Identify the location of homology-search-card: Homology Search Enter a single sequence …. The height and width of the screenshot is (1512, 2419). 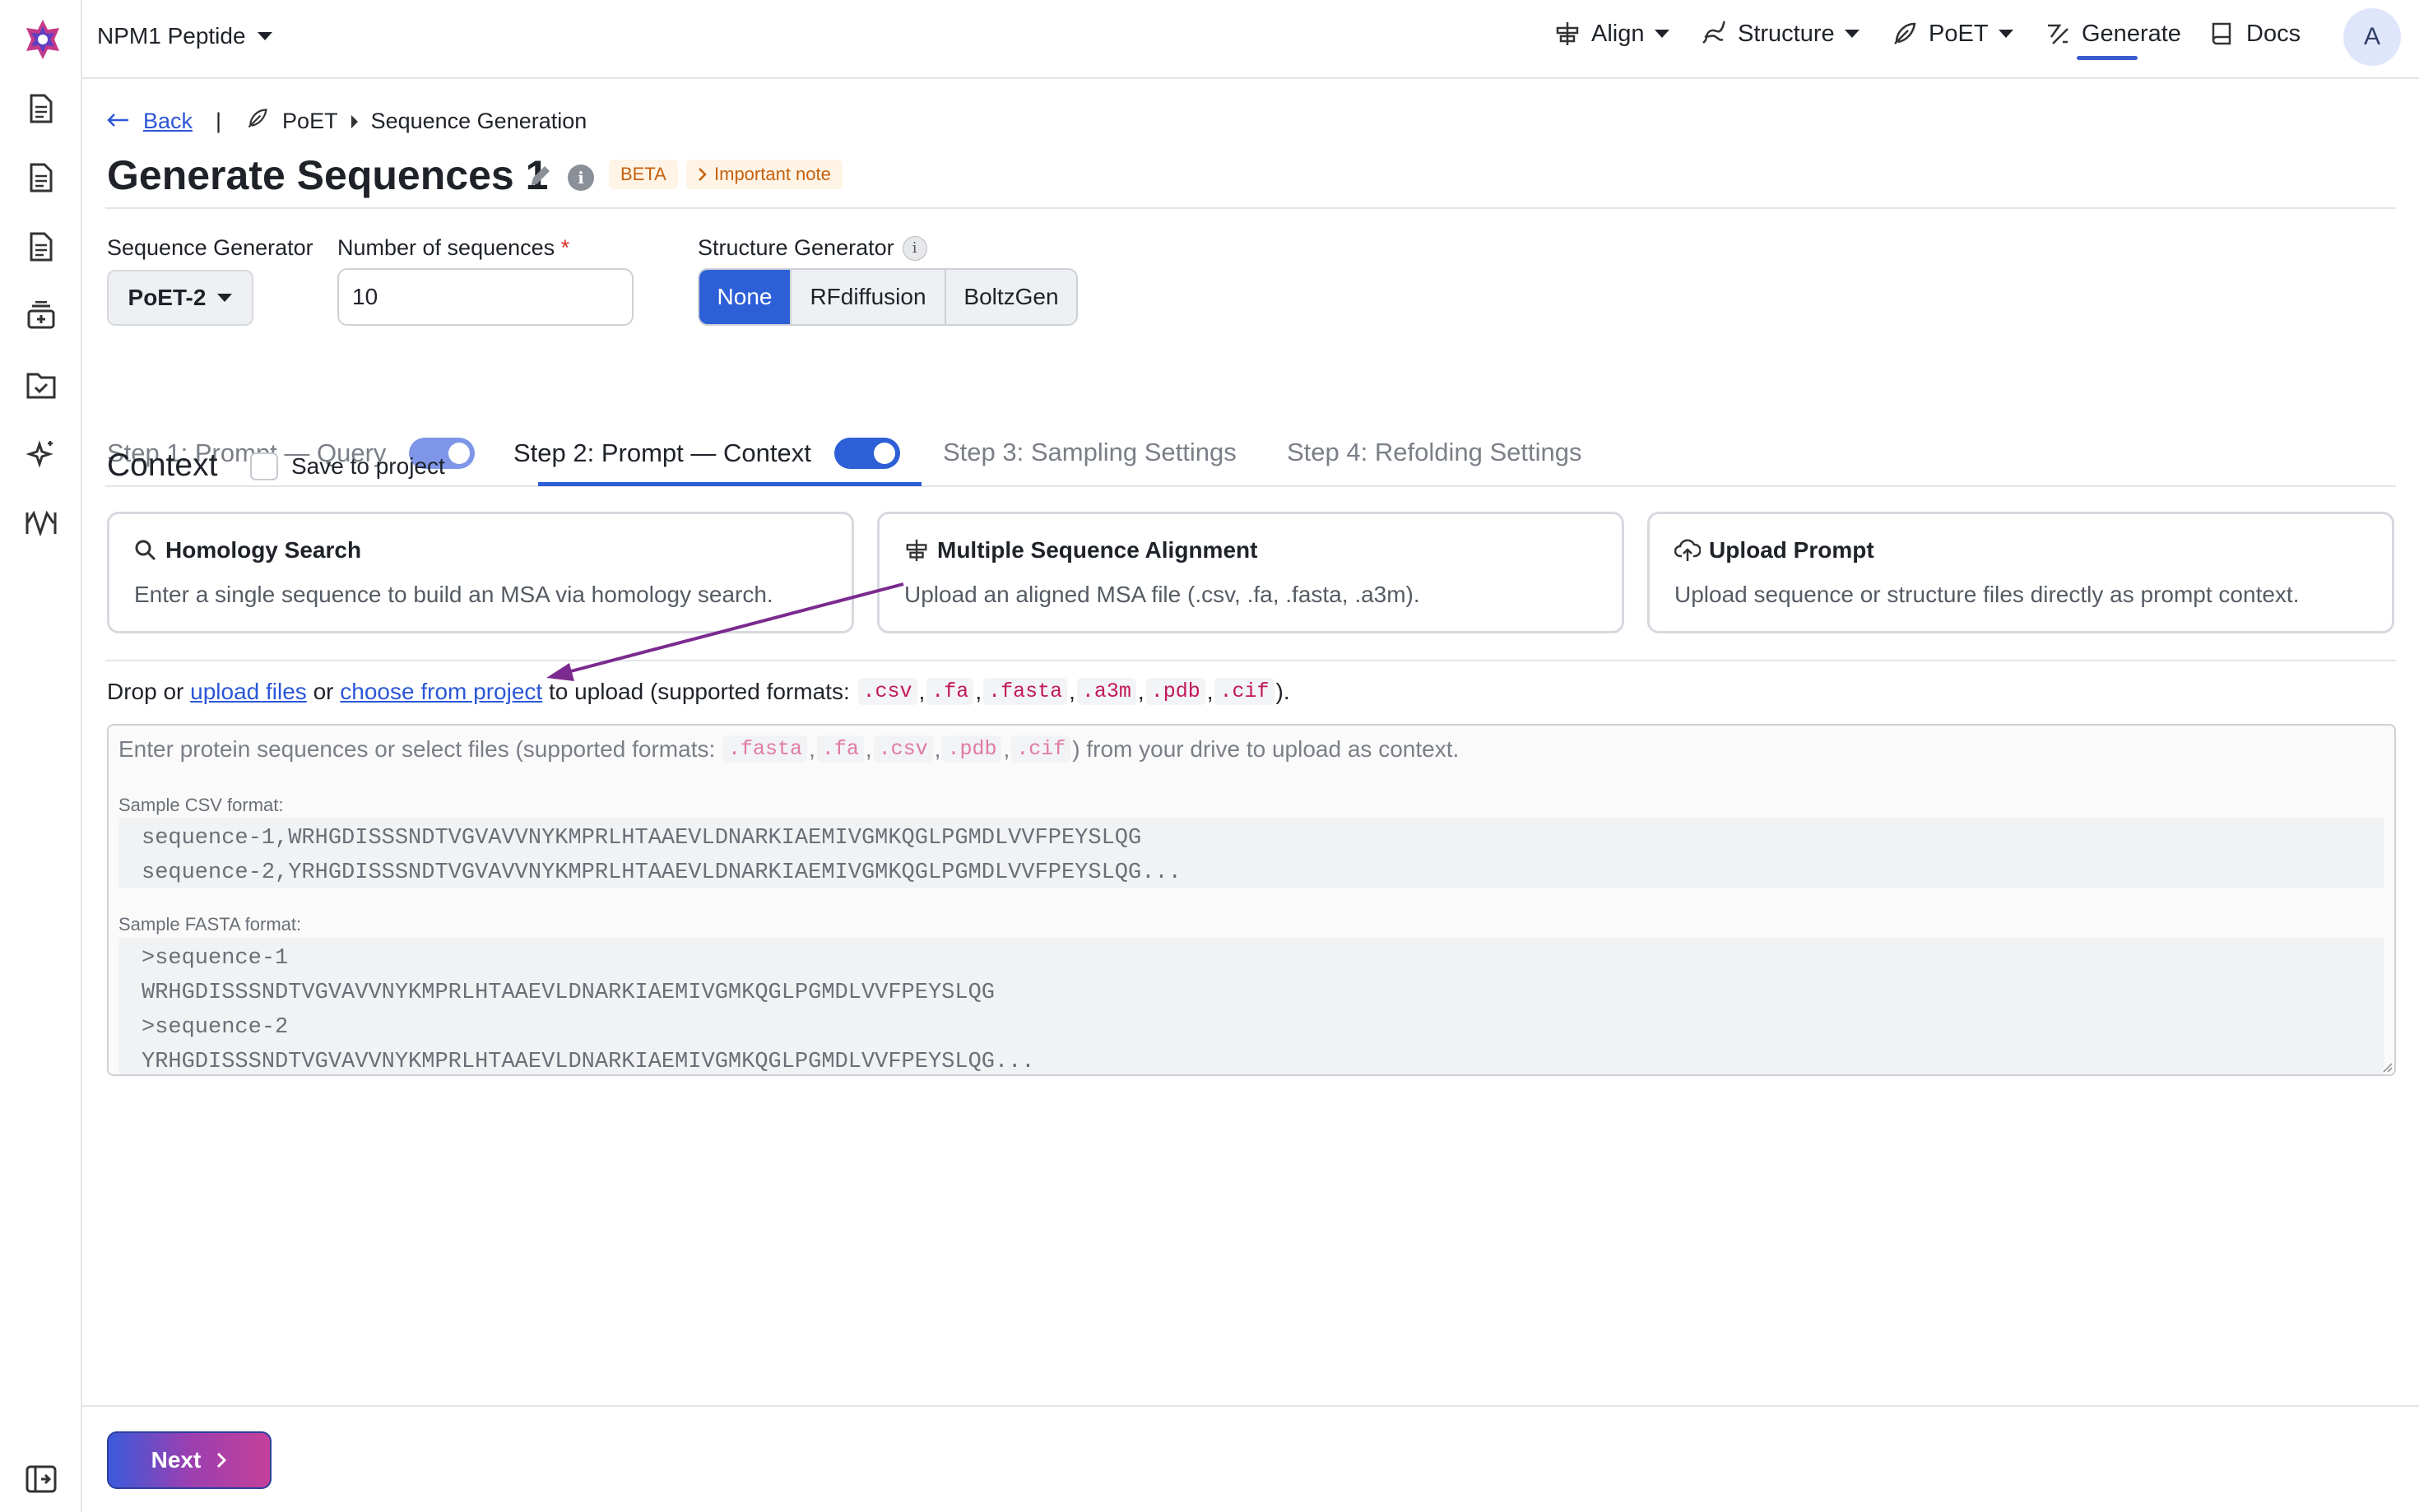
(481, 572).